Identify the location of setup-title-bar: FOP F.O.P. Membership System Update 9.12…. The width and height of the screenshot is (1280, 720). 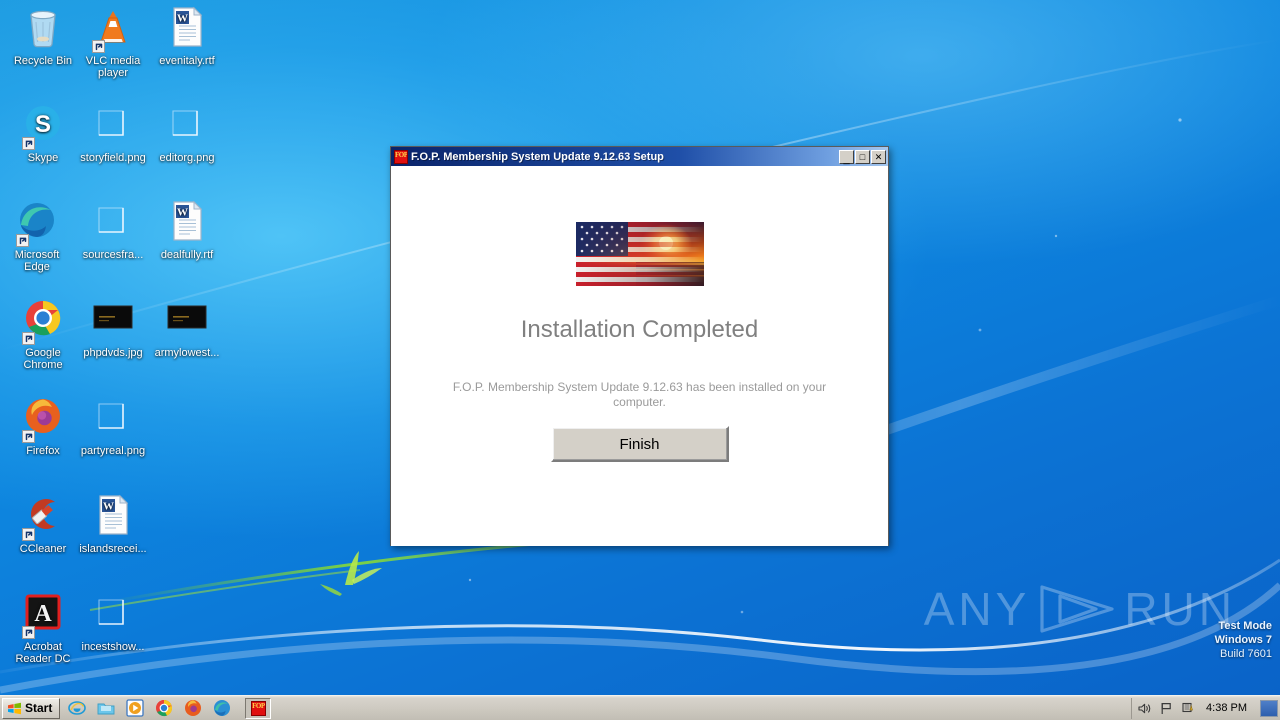
(639, 156).